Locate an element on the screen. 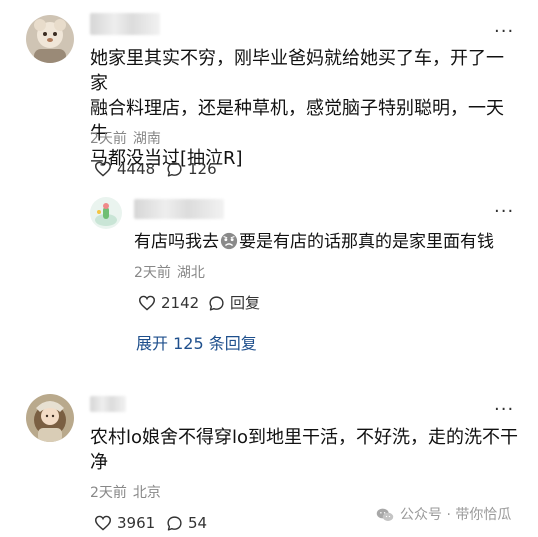 The image size is (538, 537). reply-count-button: 126 is located at coordinates (191, 169).